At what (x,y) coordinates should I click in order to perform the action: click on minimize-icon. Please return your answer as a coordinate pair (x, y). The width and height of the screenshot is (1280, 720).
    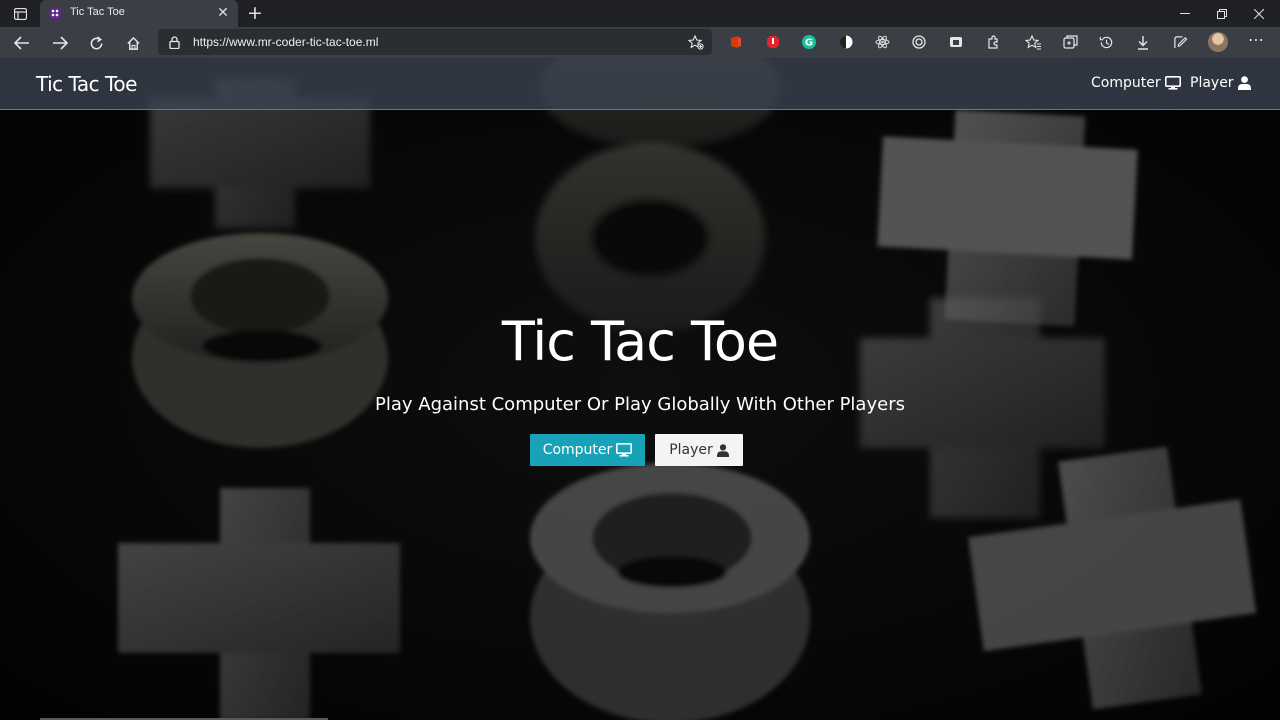
    Looking at the image, I should click on (1185, 13).